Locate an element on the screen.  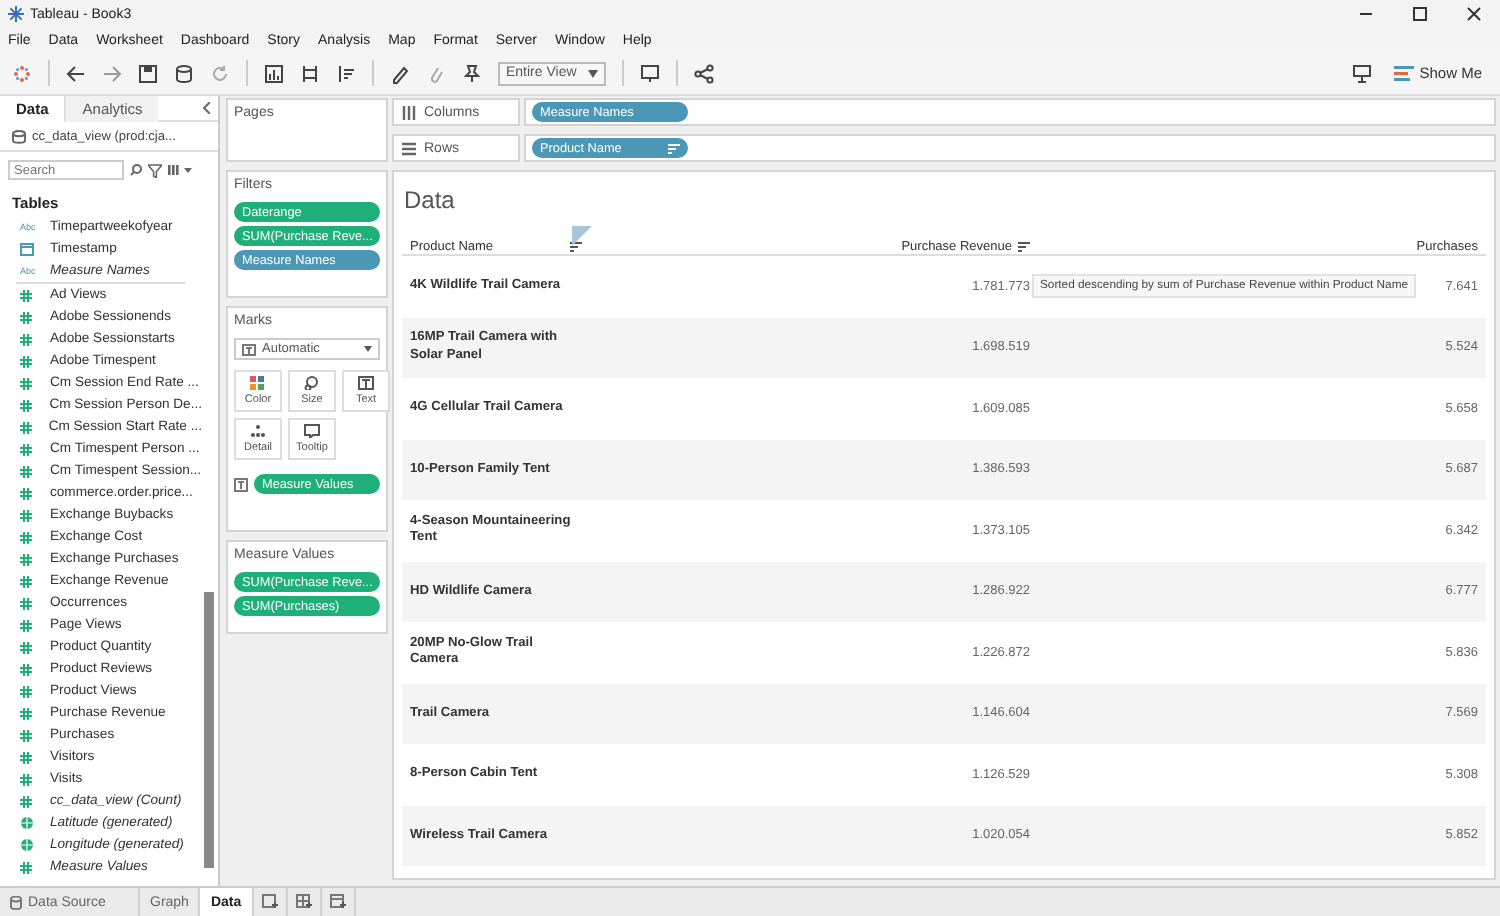
corner-triangle-icon is located at coordinates (582, 236).